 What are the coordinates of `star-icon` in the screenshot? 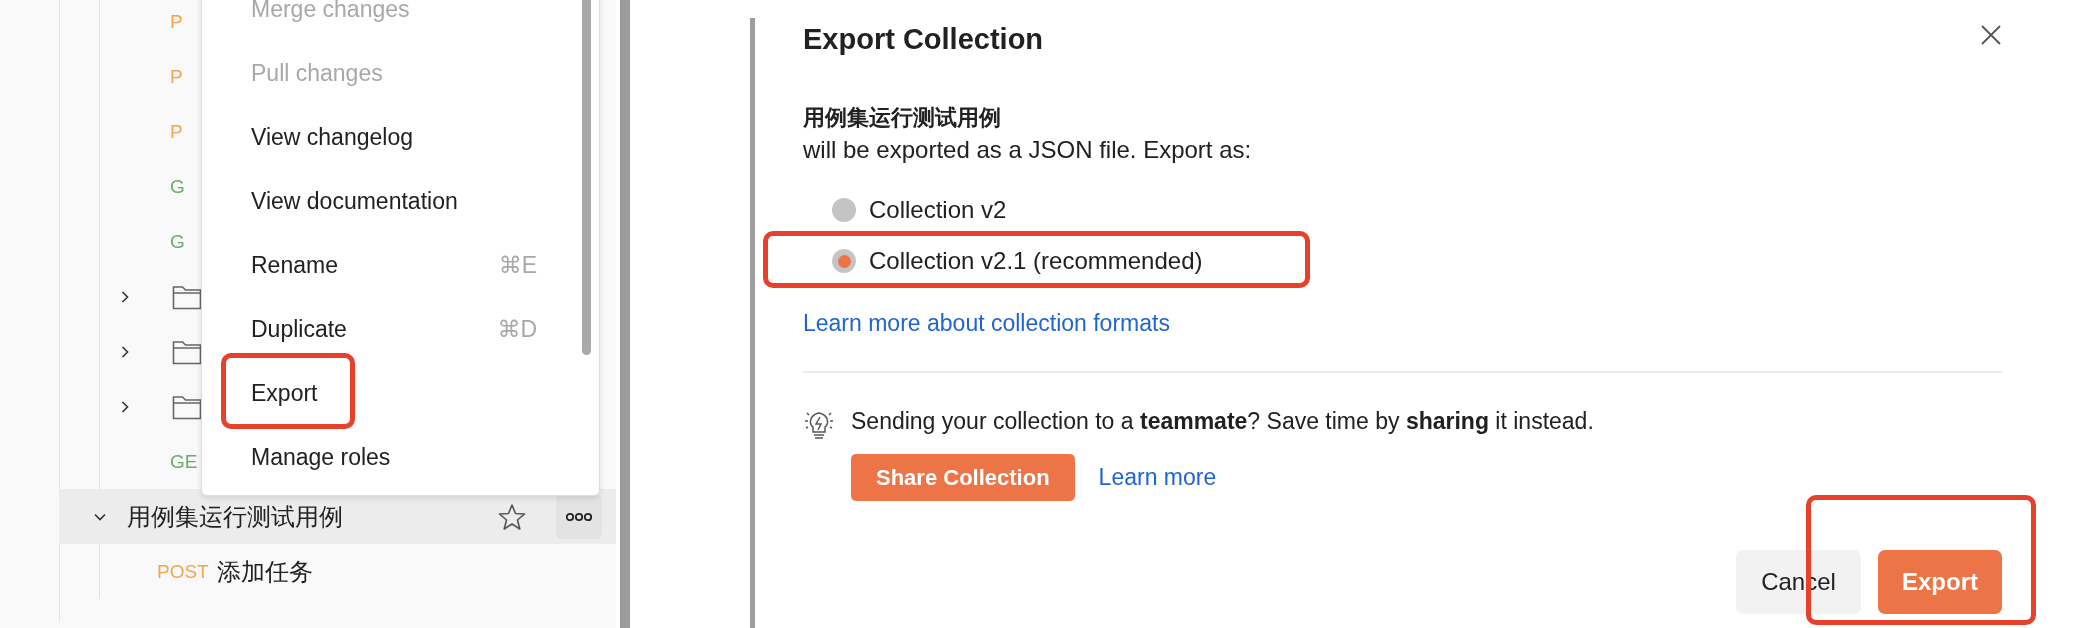 It's located at (512, 516).